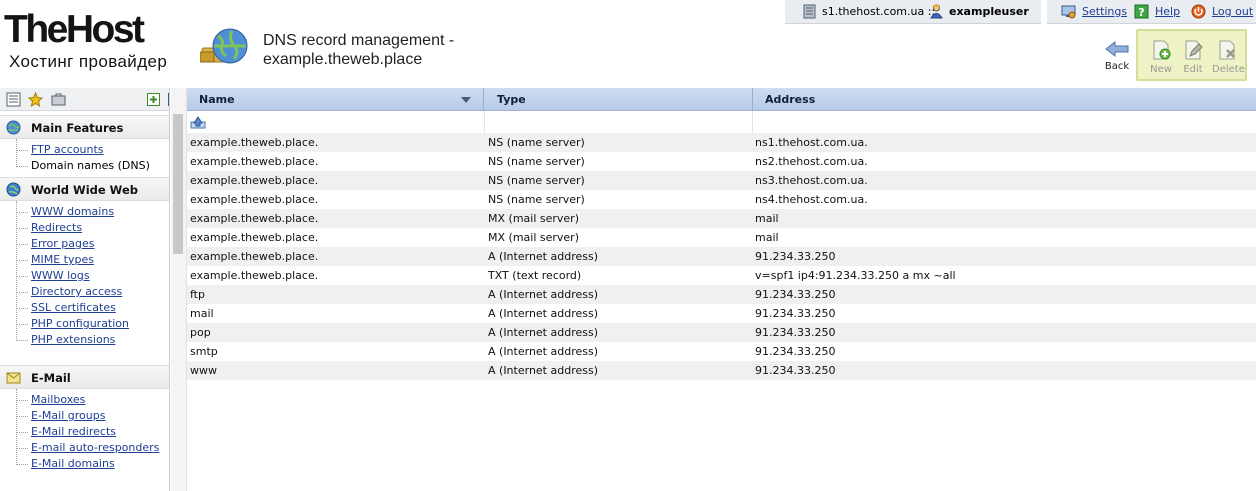  What do you see at coordinates (13, 378) in the screenshot?
I see `mail-icon` at bounding box center [13, 378].